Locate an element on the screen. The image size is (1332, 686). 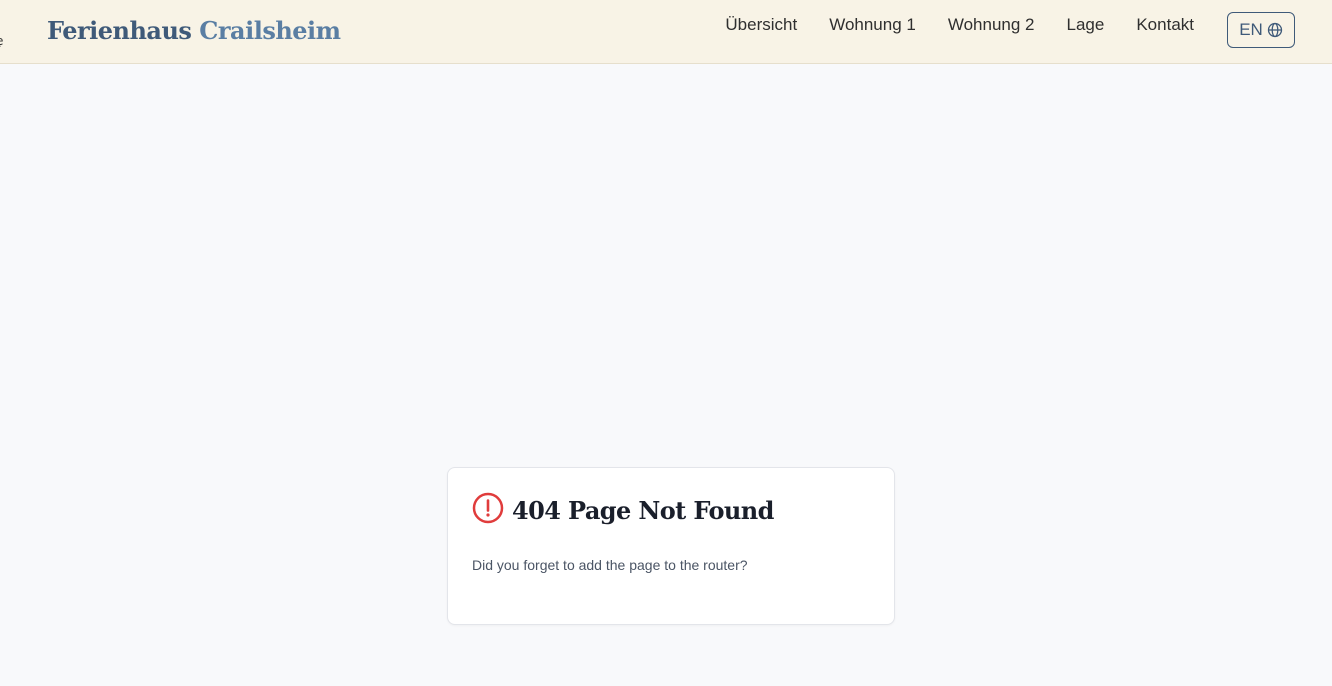
nav-item-wohnung-1: Wohnung 1 is located at coordinates (872, 25).